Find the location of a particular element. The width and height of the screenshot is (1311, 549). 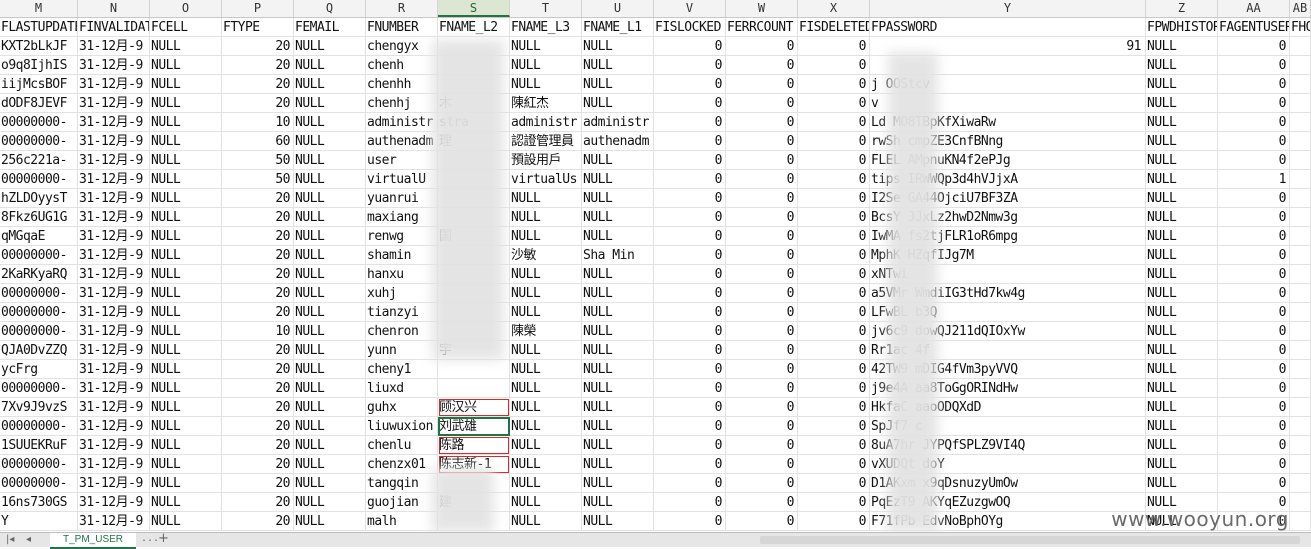

table-cell: 256c221a- is located at coordinates (39, 160).